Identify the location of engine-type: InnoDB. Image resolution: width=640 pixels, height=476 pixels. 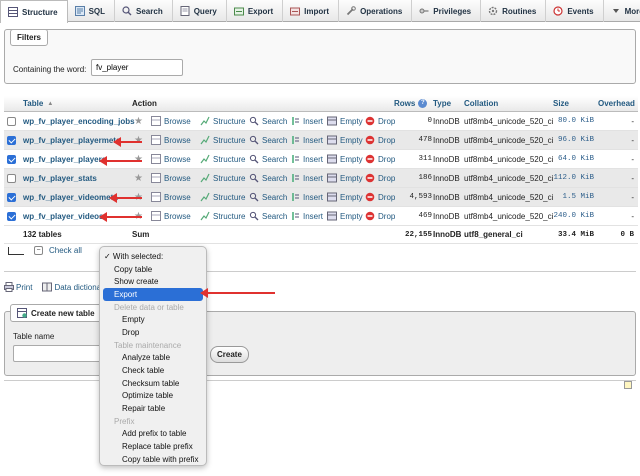
(446, 216).